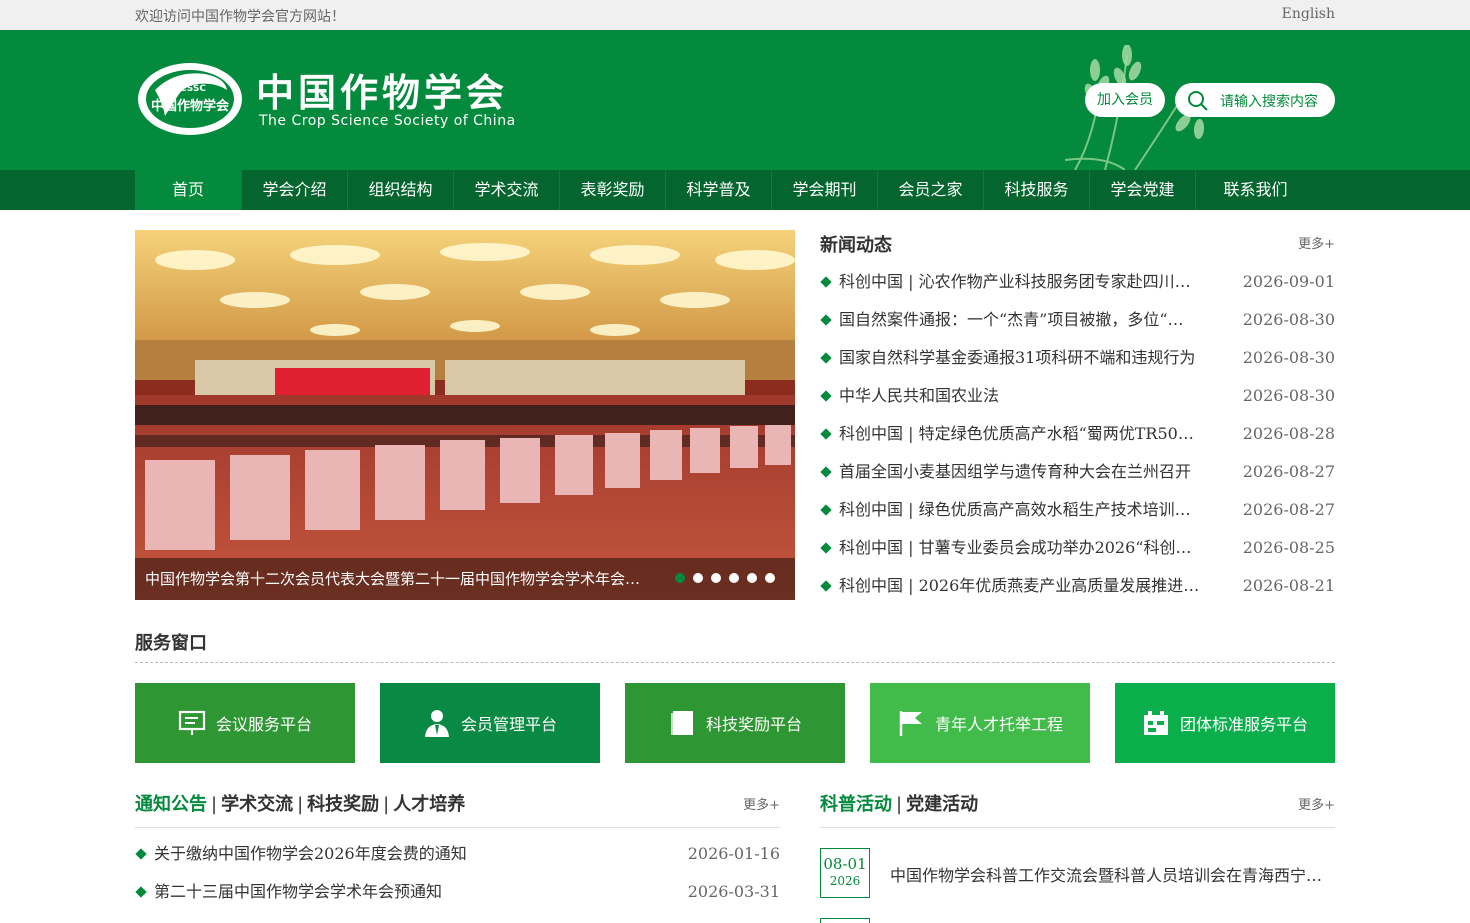 This screenshot has width=1470, height=923. I want to click on book-icon, so click(681, 723).